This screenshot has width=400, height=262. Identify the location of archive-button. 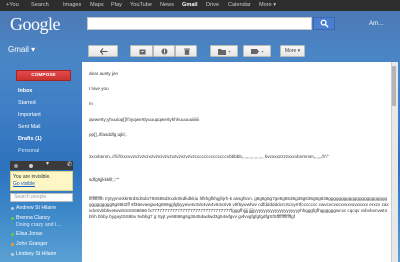
(141, 51).